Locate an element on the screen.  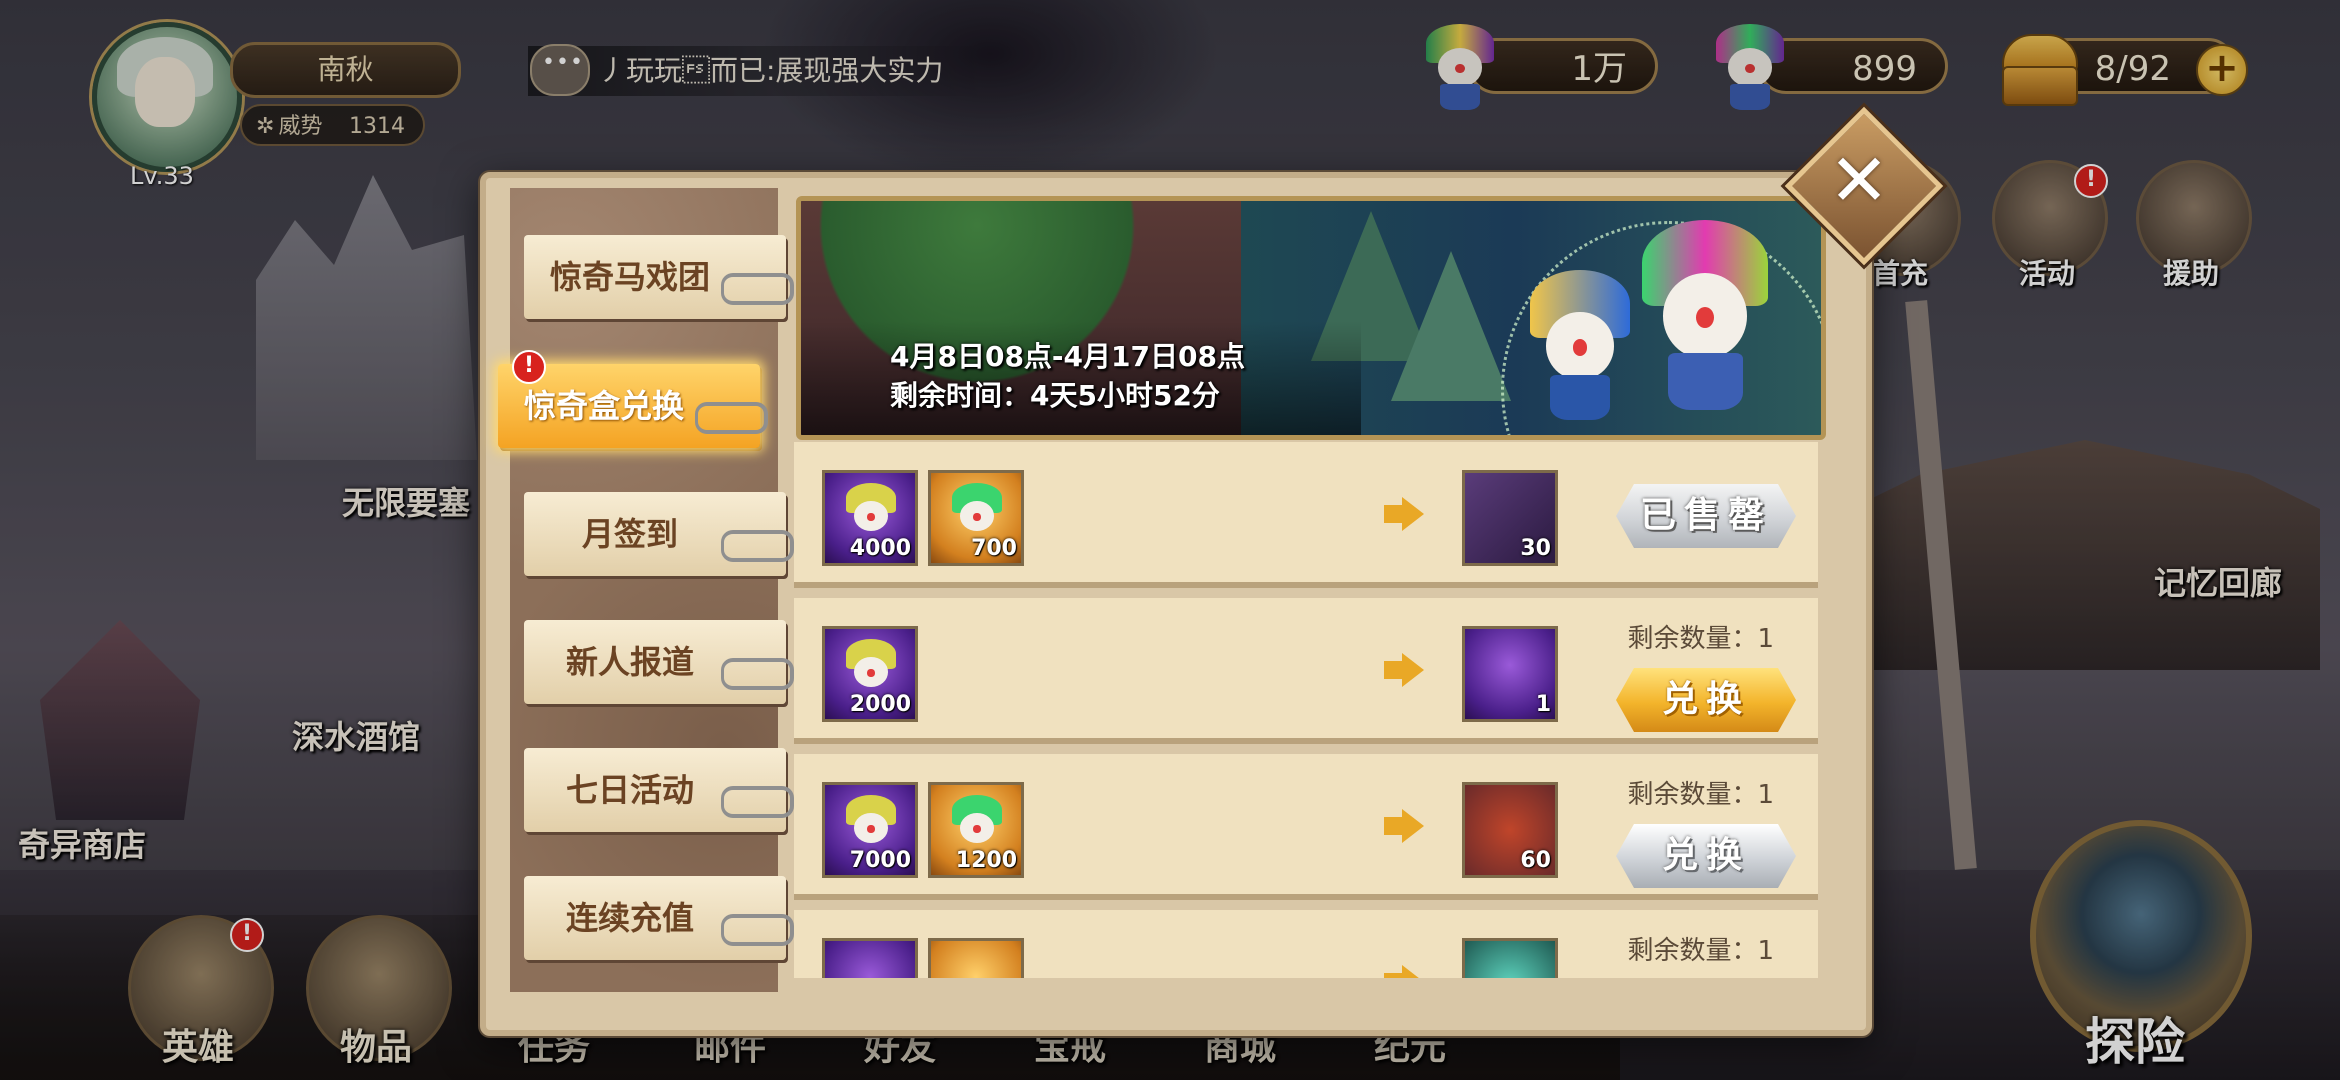
tab-monthly-label: 月签到 is located at coordinates (629, 534).